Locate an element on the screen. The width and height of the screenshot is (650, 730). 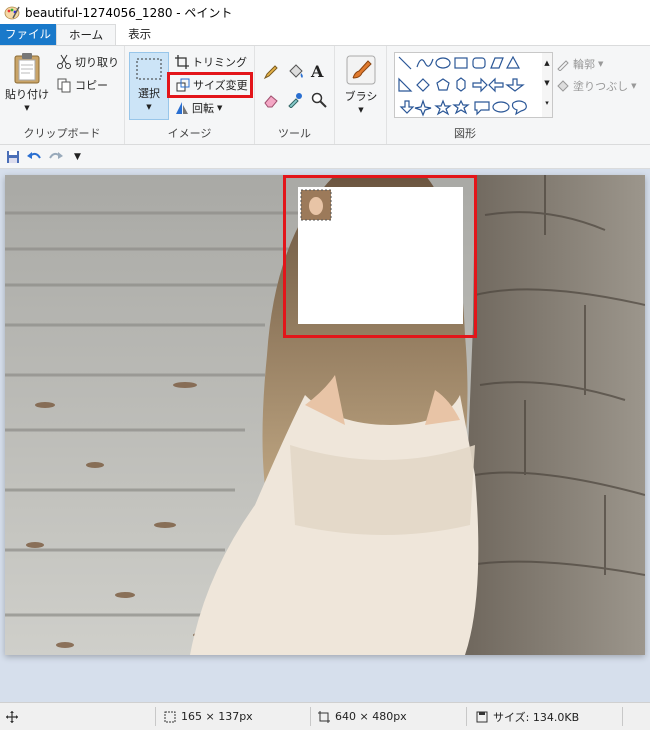
fill-label: 塗りつぶし is located at coordinates (601, 86).